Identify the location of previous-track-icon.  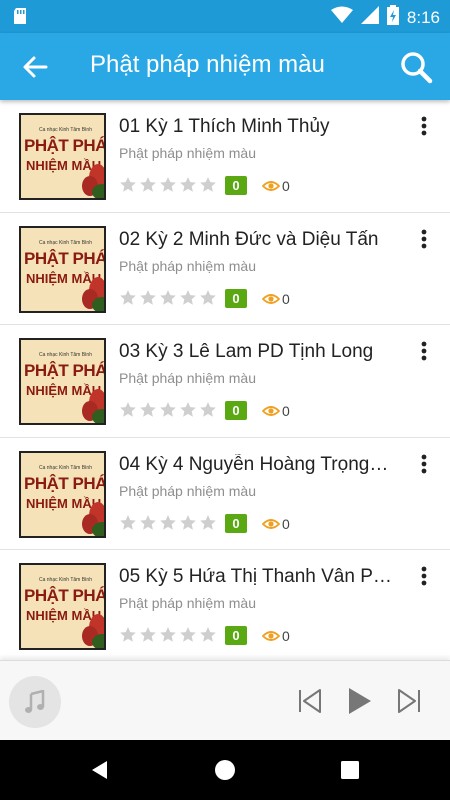
(310, 701).